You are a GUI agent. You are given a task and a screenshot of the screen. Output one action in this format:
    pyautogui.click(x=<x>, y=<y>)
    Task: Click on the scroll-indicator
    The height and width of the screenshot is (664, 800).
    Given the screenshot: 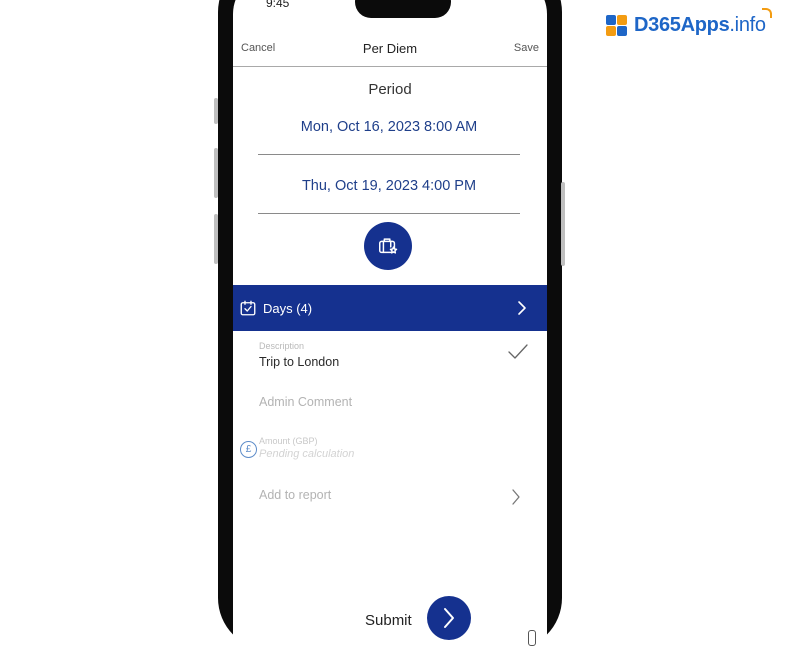 What is the action you would take?
    pyautogui.click(x=532, y=638)
    